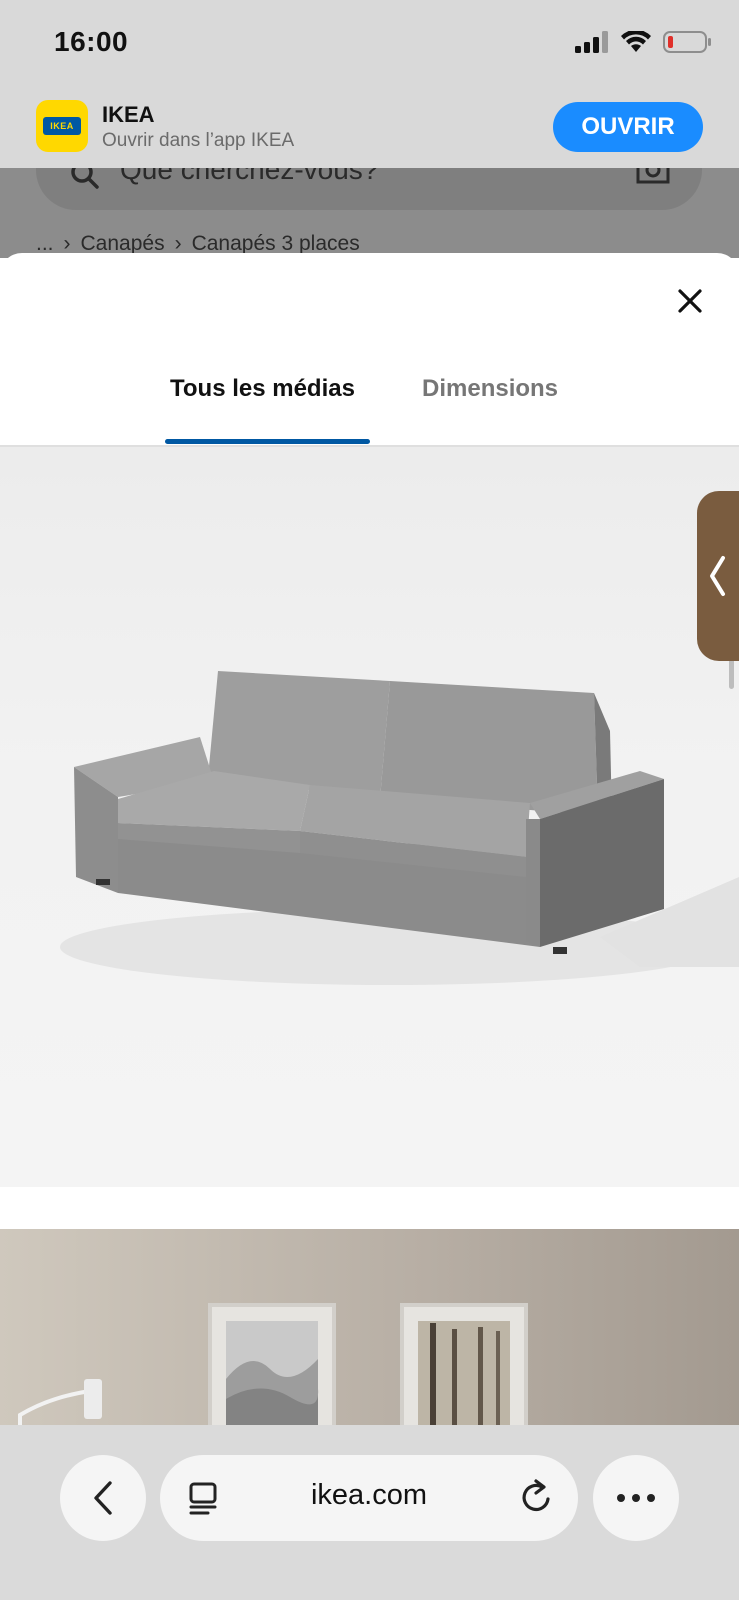 This screenshot has height=1600, width=739. I want to click on search-icon, so click(85, 178).